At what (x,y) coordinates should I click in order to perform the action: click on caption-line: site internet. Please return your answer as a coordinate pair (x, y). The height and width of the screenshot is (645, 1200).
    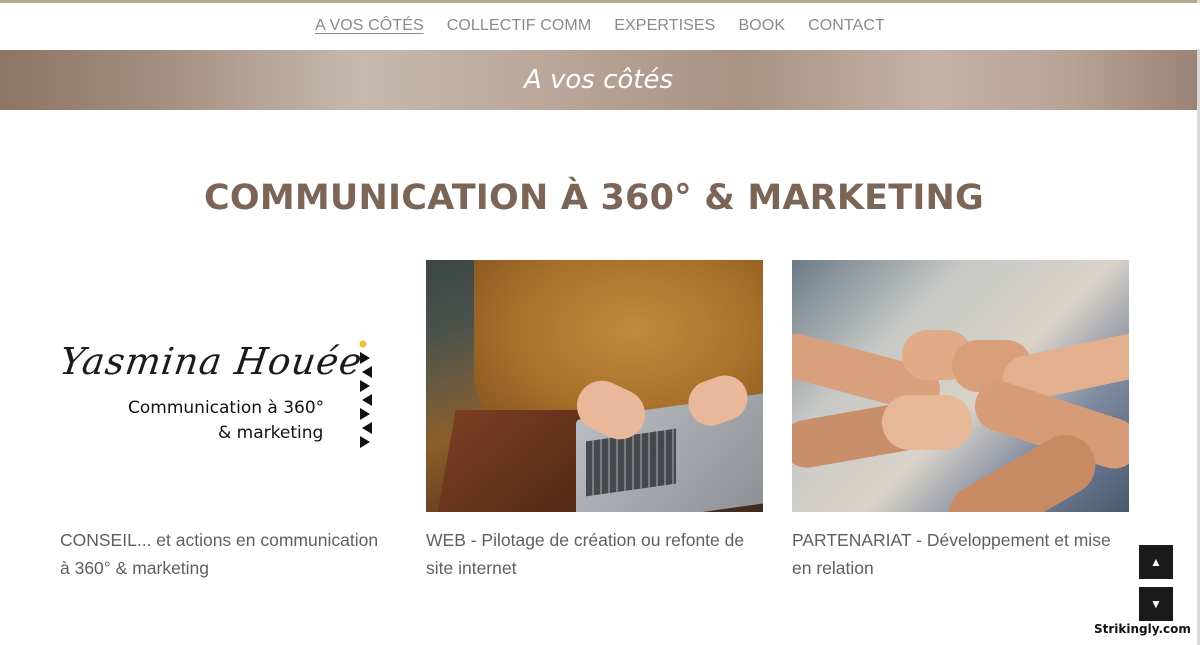
    Looking at the image, I should click on (471, 568).